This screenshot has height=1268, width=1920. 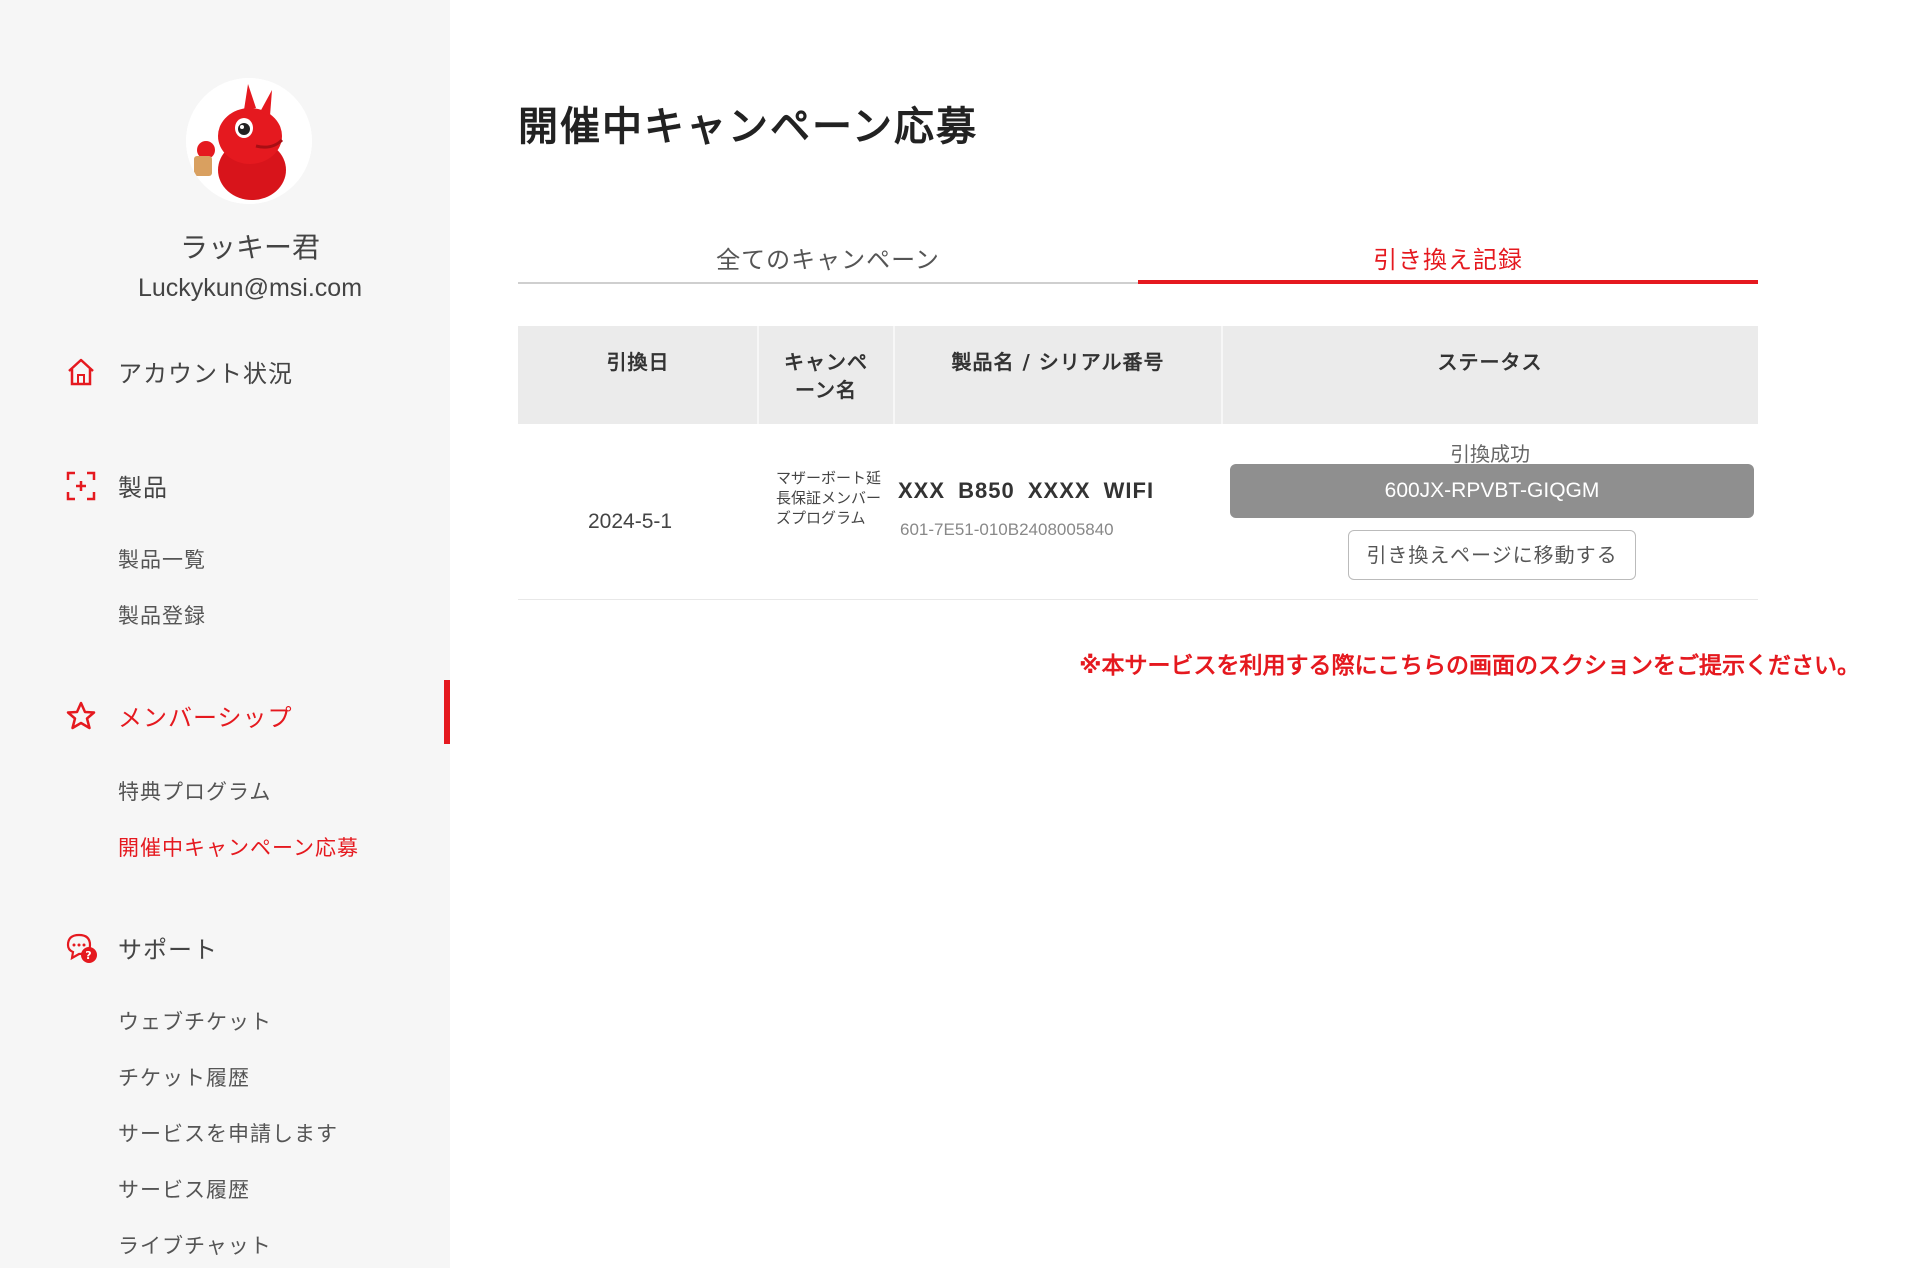 I want to click on sidebar-item-account: アカウント状況, so click(x=178, y=371).